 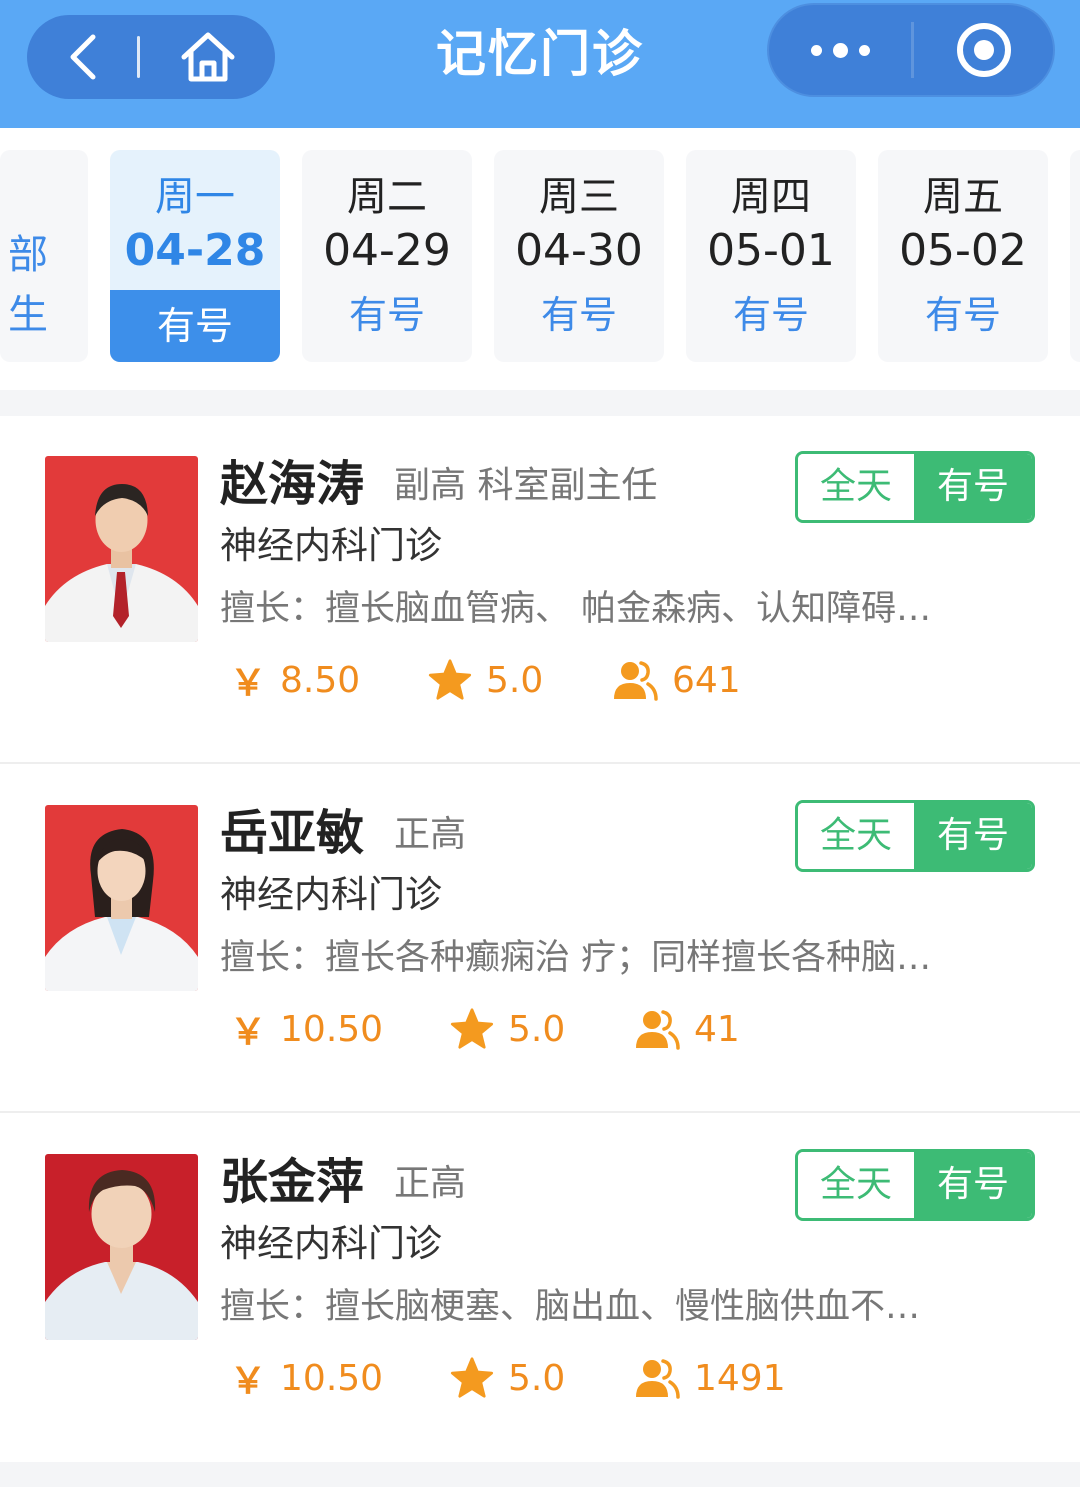 What do you see at coordinates (740, 1378) in the screenshot?
I see `consult-count-value: 1491` at bounding box center [740, 1378].